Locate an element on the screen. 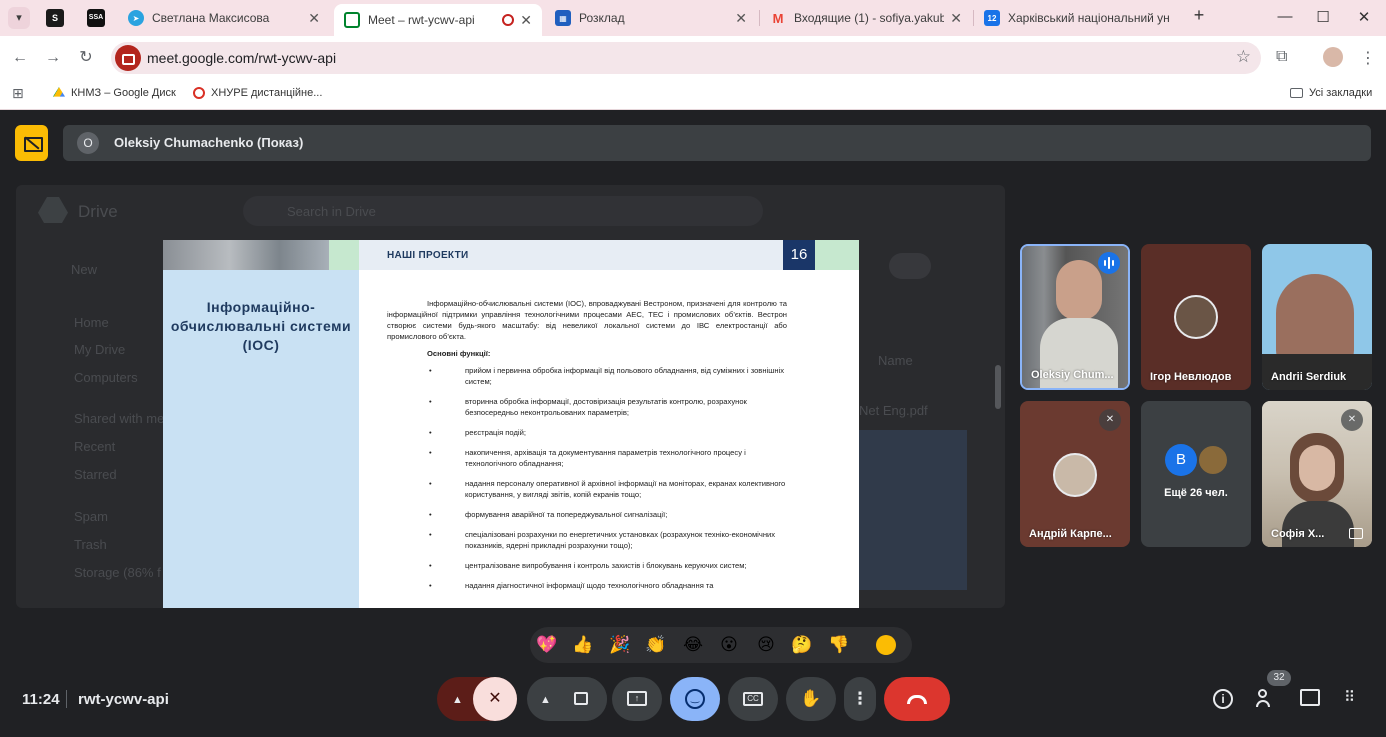 The height and width of the screenshot is (737, 1386). camera-control: ▲ is located at coordinates (567, 699).